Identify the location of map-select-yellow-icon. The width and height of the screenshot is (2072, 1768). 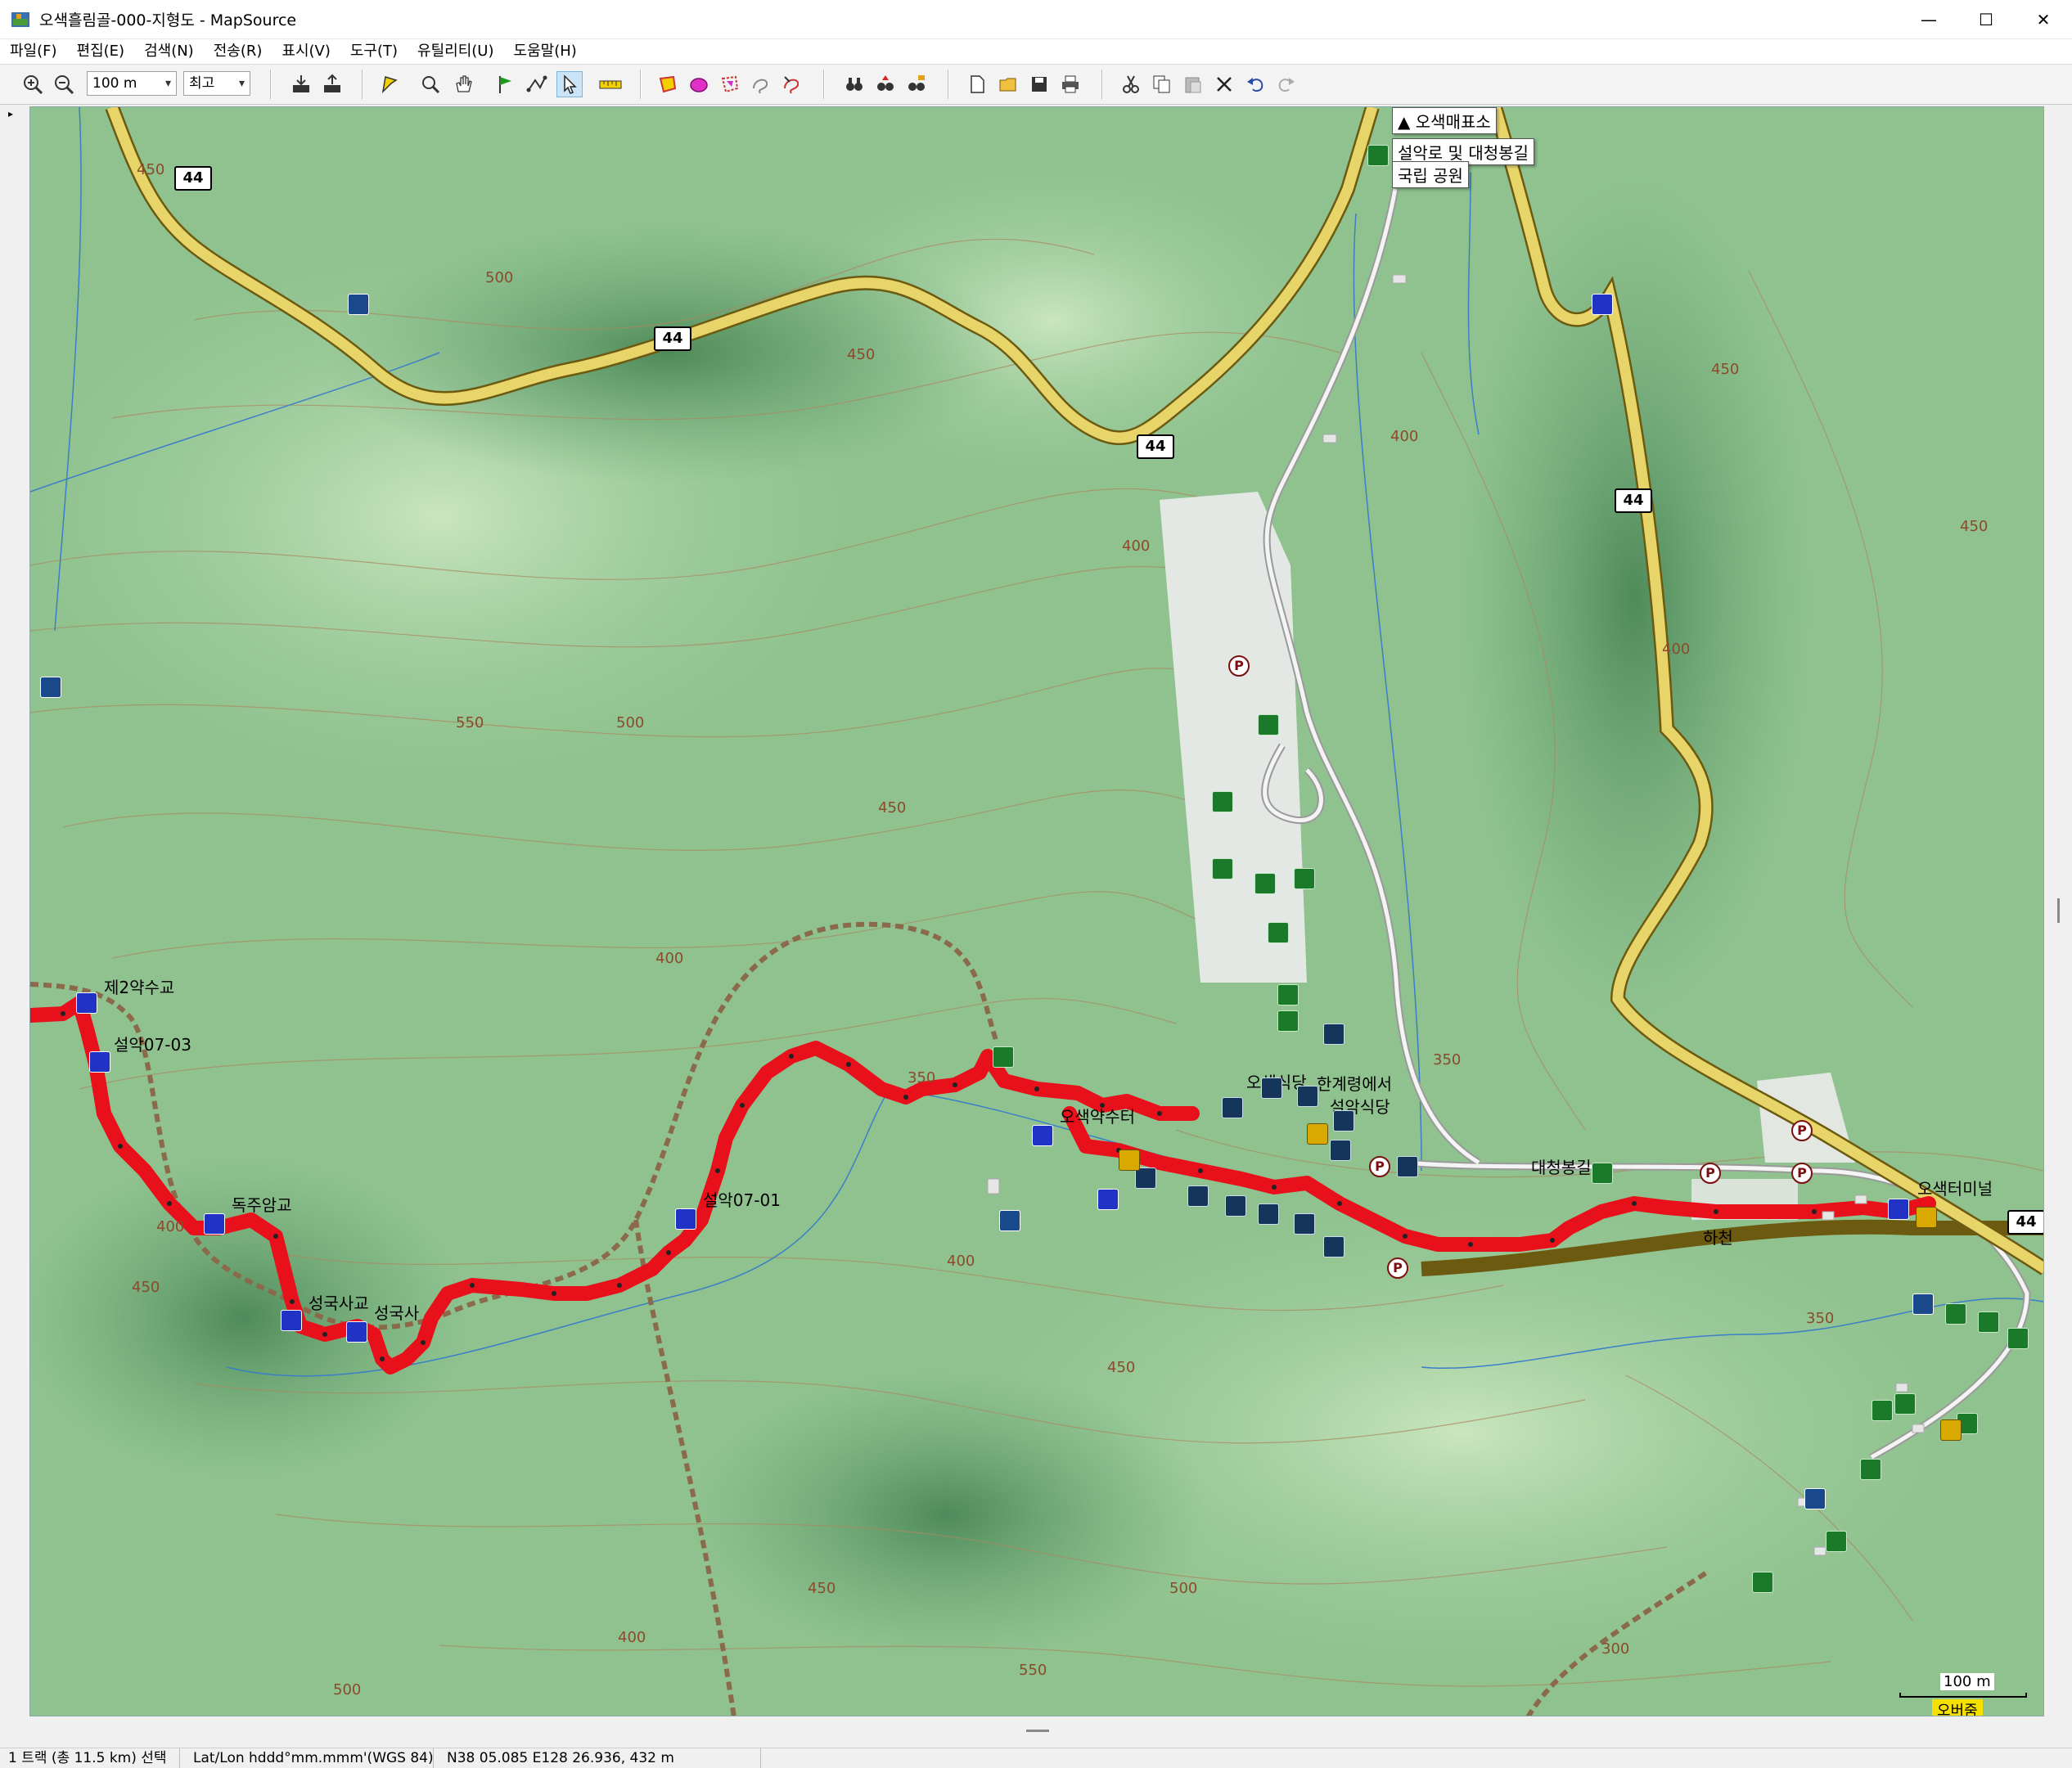
(668, 84).